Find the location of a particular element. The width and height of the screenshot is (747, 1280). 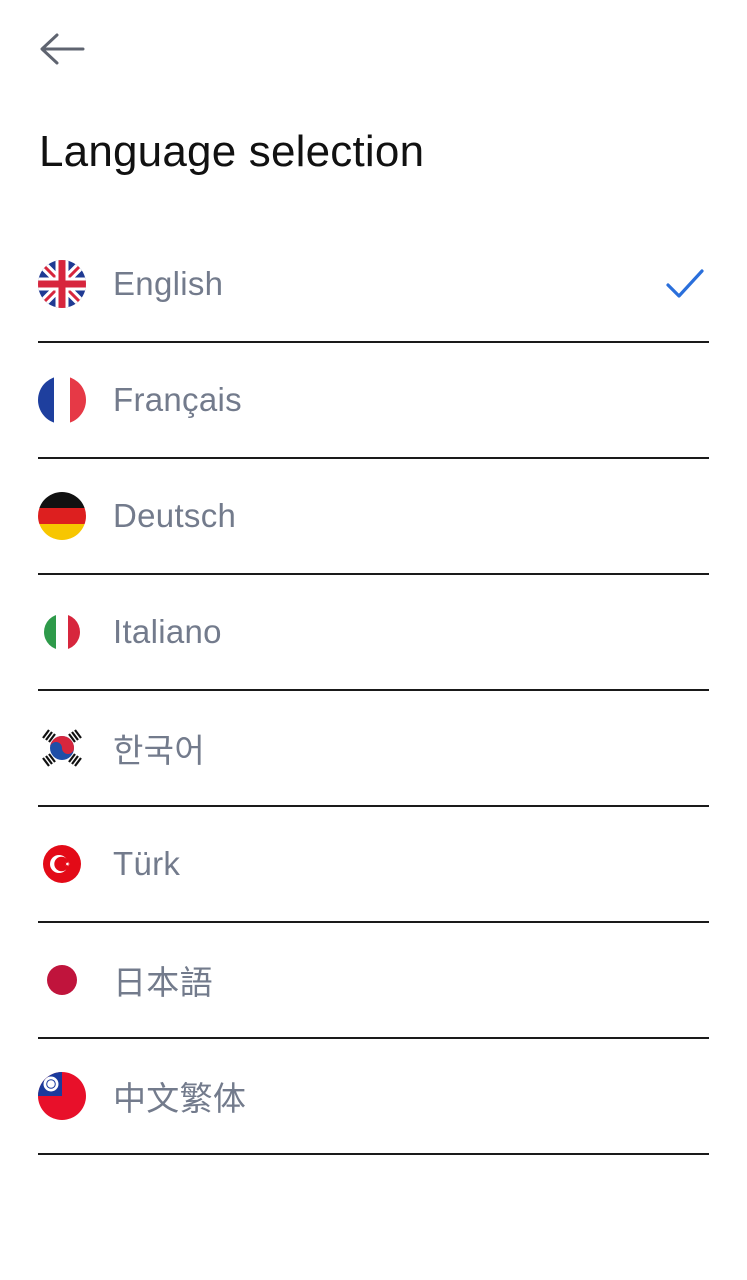

checkmark-icon is located at coordinates (685, 283).